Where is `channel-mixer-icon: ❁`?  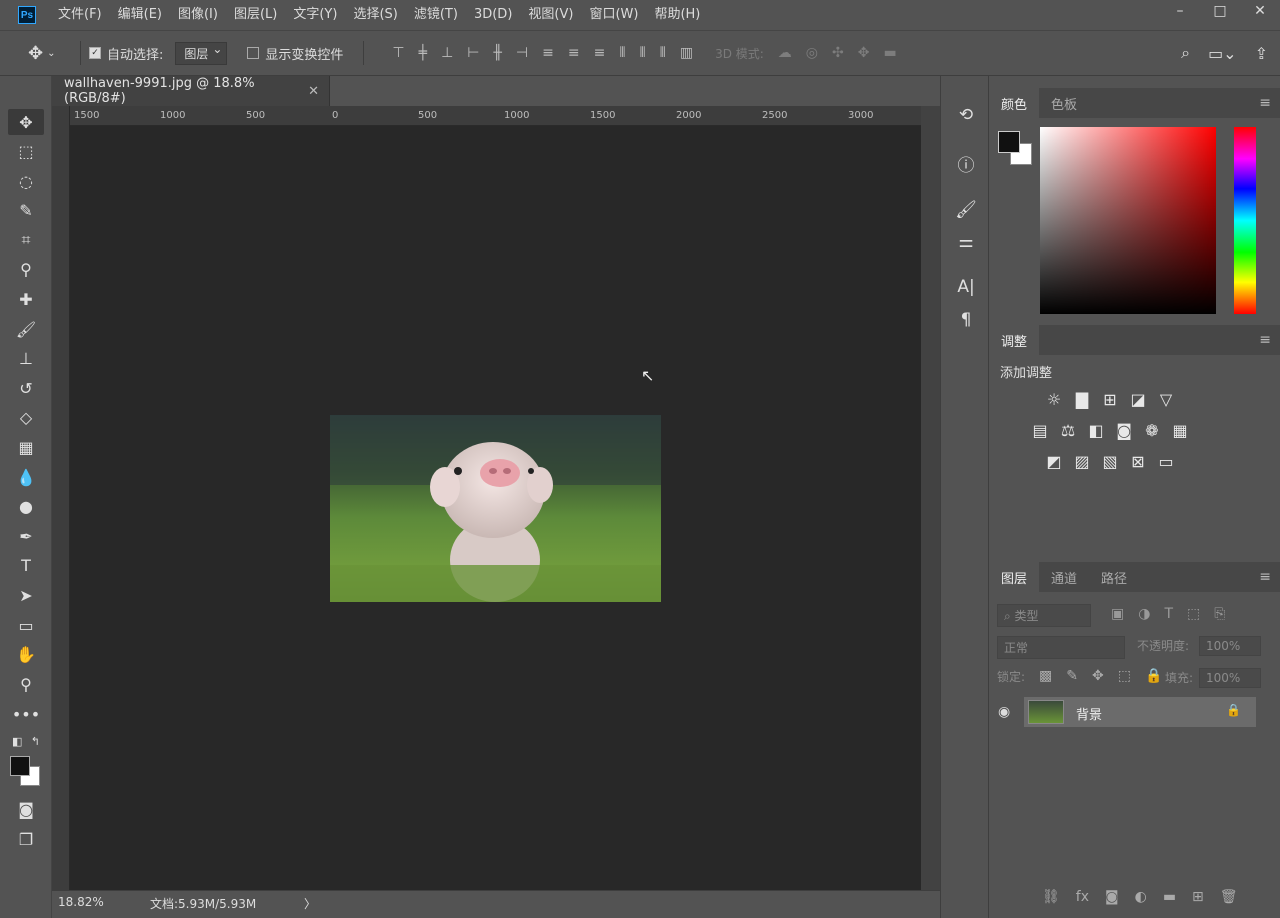
channel-mixer-icon: ❁ is located at coordinates (1152, 430).